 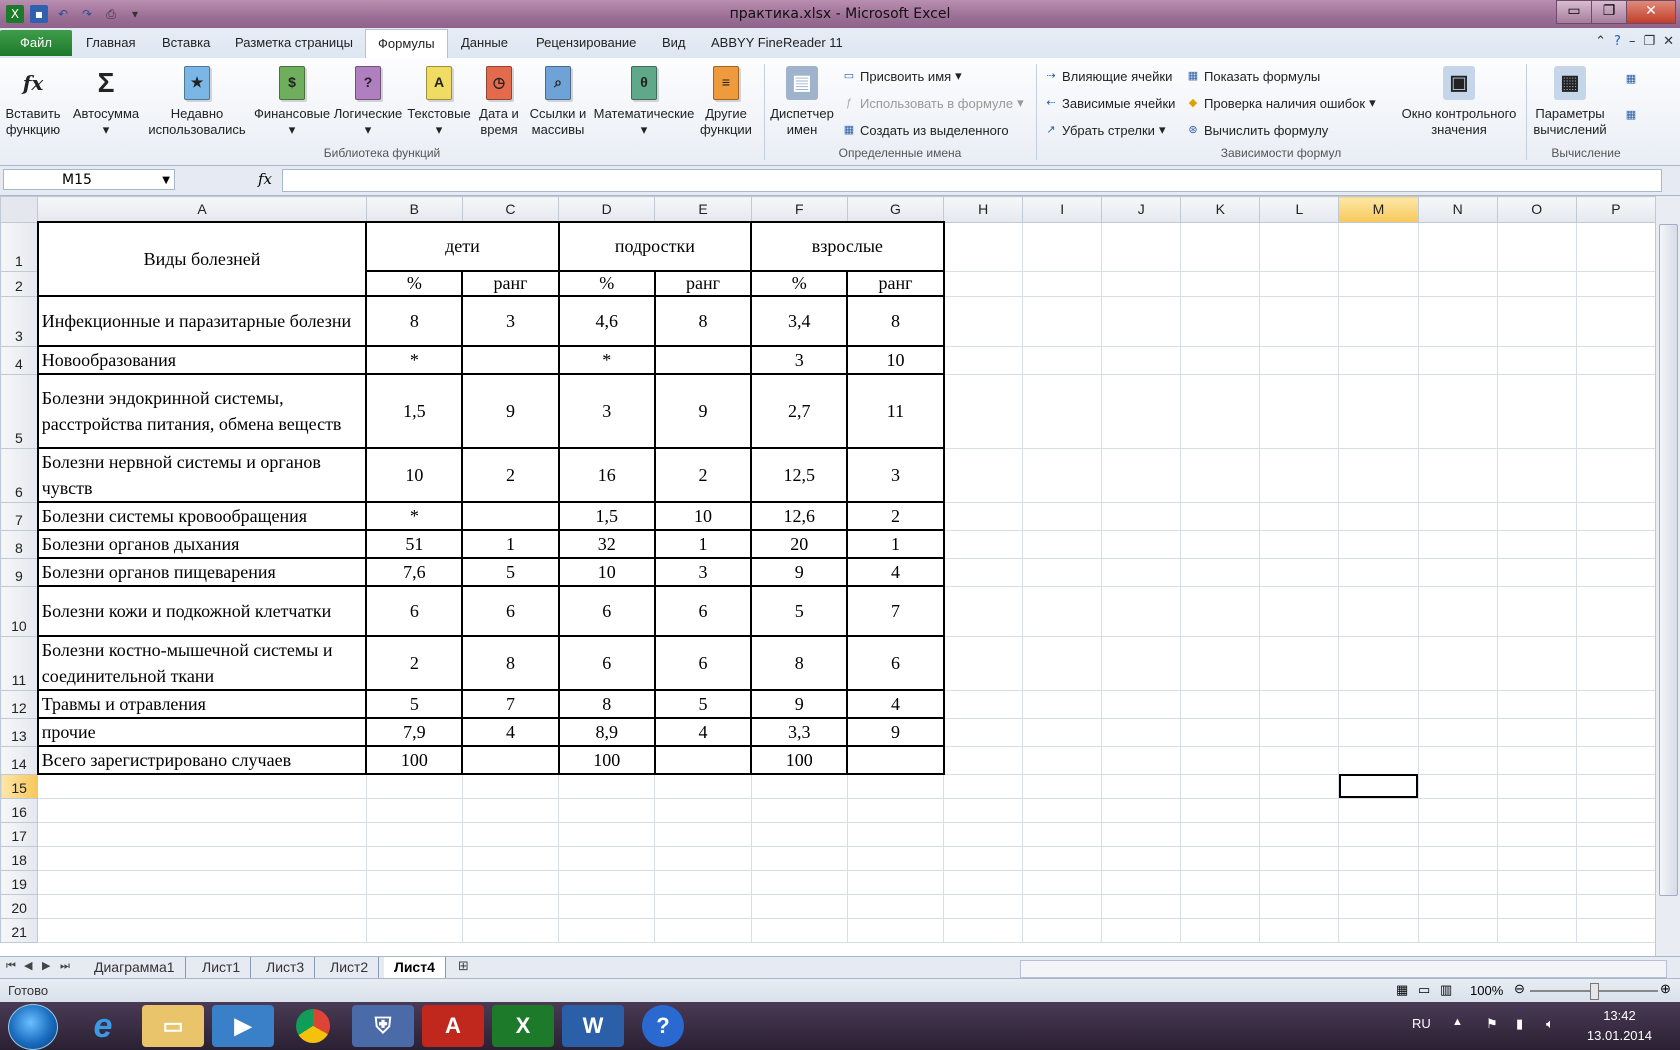 I want to click on name-box-dropdown-icon: ▼, so click(x=166, y=180).